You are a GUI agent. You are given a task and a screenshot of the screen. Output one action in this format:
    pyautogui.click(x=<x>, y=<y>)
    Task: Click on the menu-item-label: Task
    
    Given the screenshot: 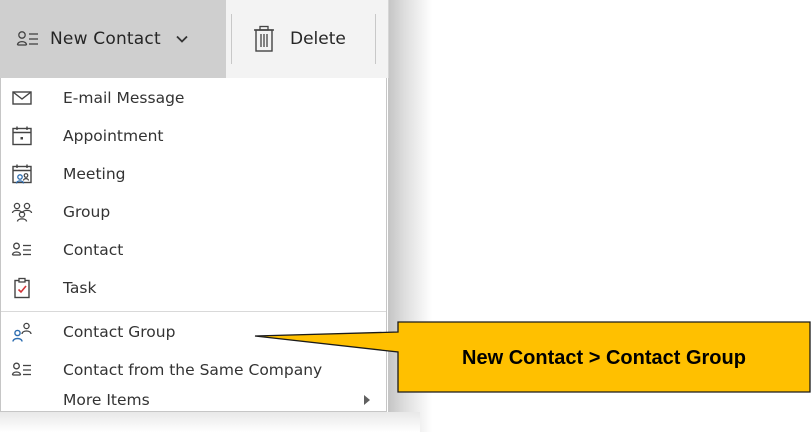 What is the action you would take?
    pyautogui.click(x=80, y=288)
    